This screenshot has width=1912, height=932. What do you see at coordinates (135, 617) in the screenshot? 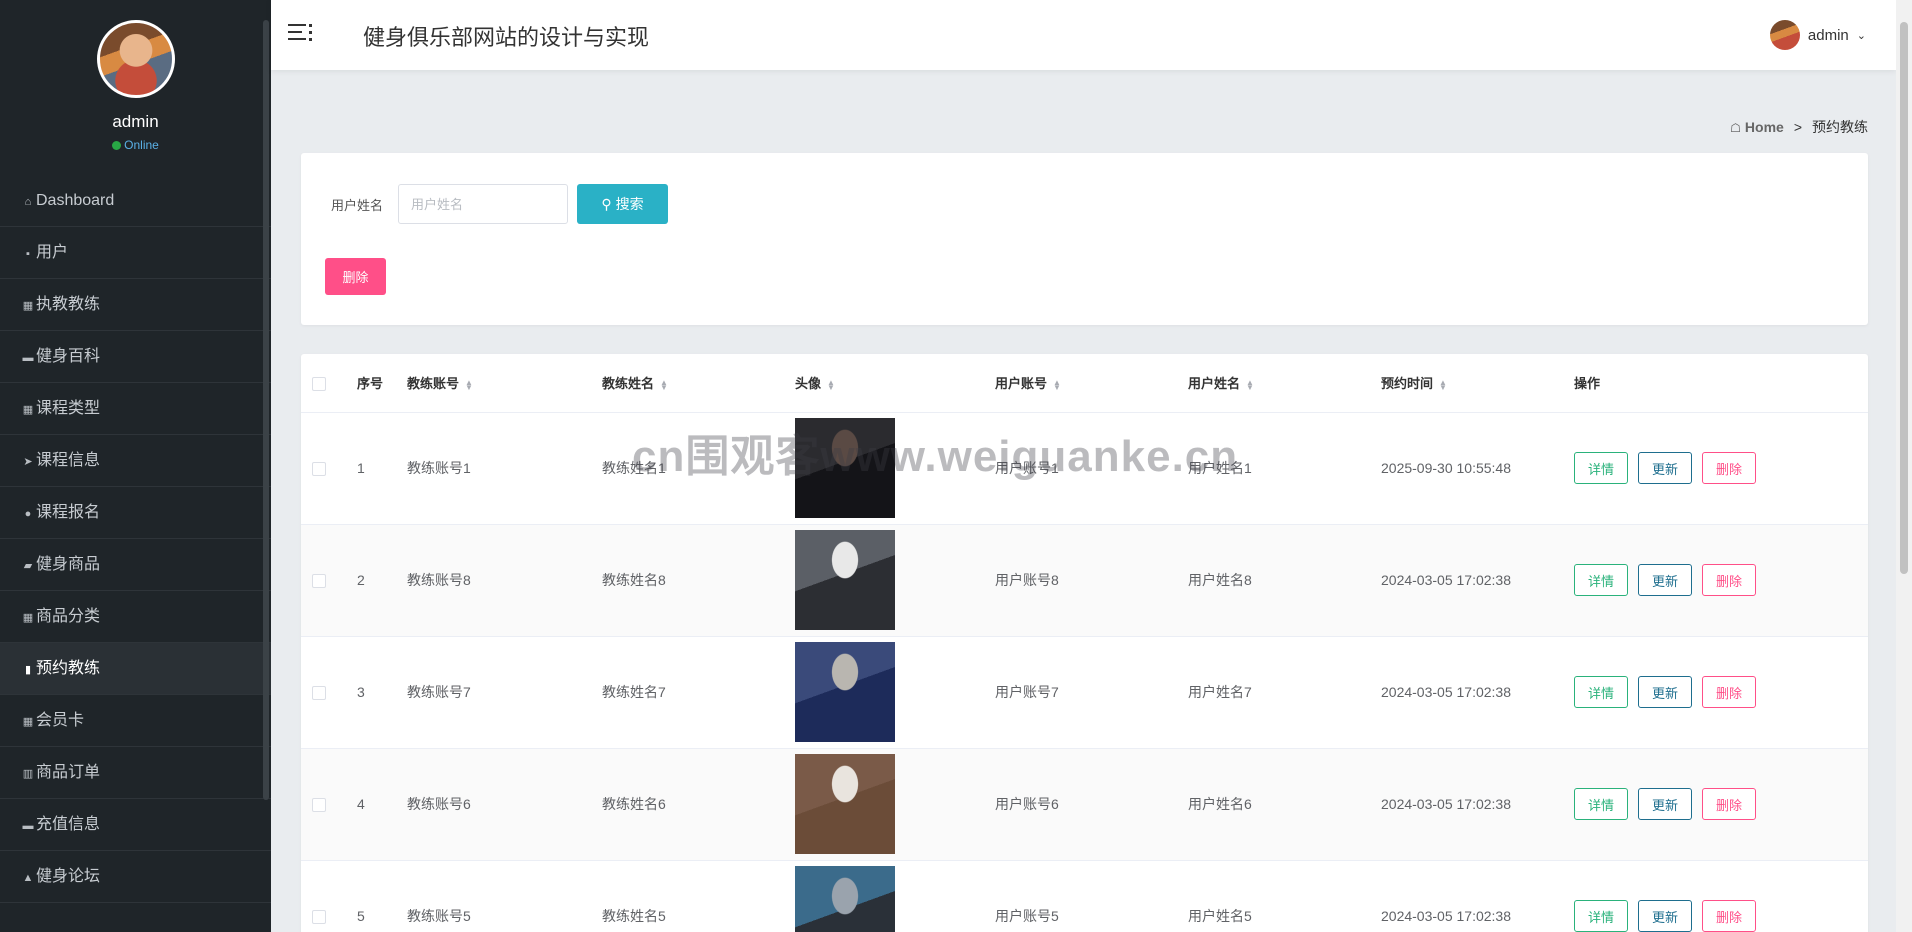
I see `sidebar-item: ▦ 商品分类` at bounding box center [135, 617].